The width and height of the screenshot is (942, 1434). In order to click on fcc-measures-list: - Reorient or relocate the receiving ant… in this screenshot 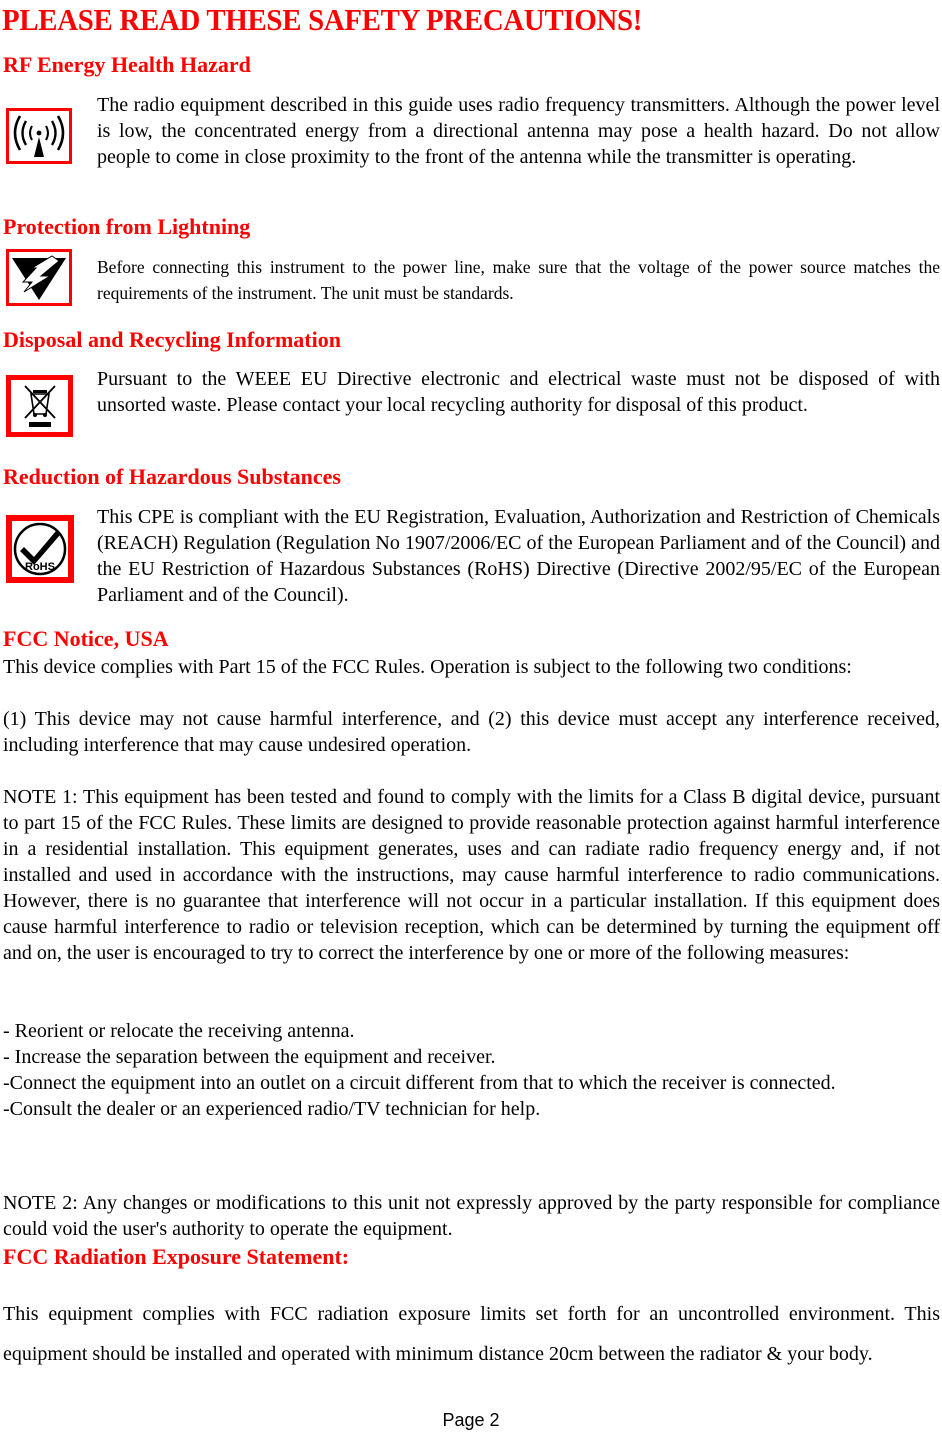, I will do `click(471, 1070)`.